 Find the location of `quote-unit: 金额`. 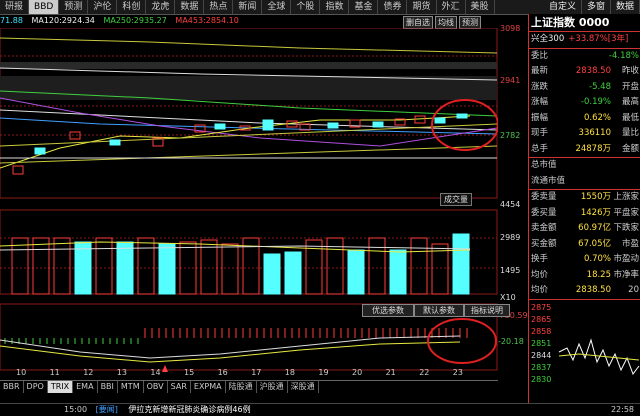

quote-unit: 金额 is located at coordinates (630, 148).